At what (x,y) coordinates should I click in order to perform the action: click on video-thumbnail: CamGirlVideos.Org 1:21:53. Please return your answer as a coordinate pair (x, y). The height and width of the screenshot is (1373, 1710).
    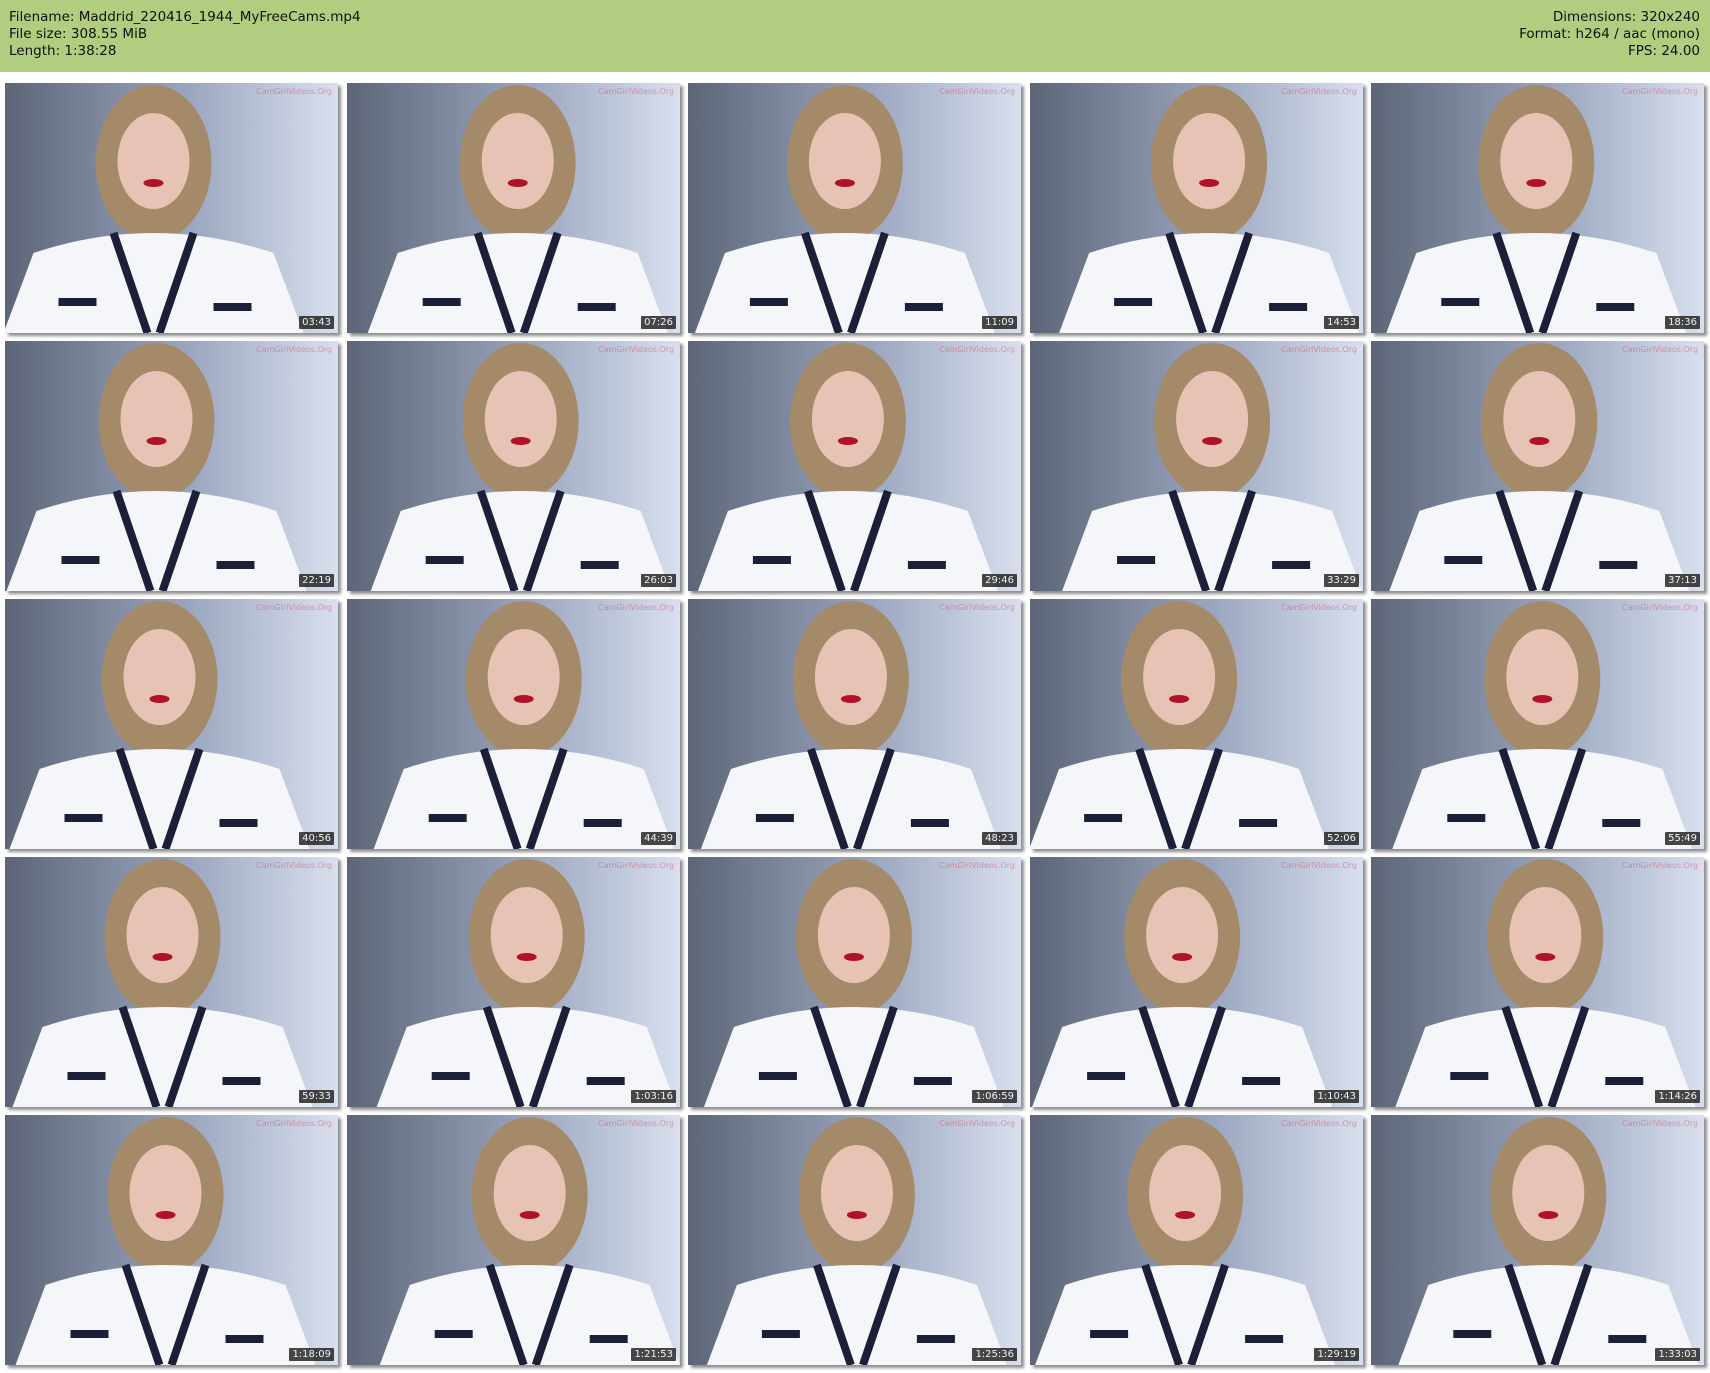
    Looking at the image, I should click on (513, 1240).